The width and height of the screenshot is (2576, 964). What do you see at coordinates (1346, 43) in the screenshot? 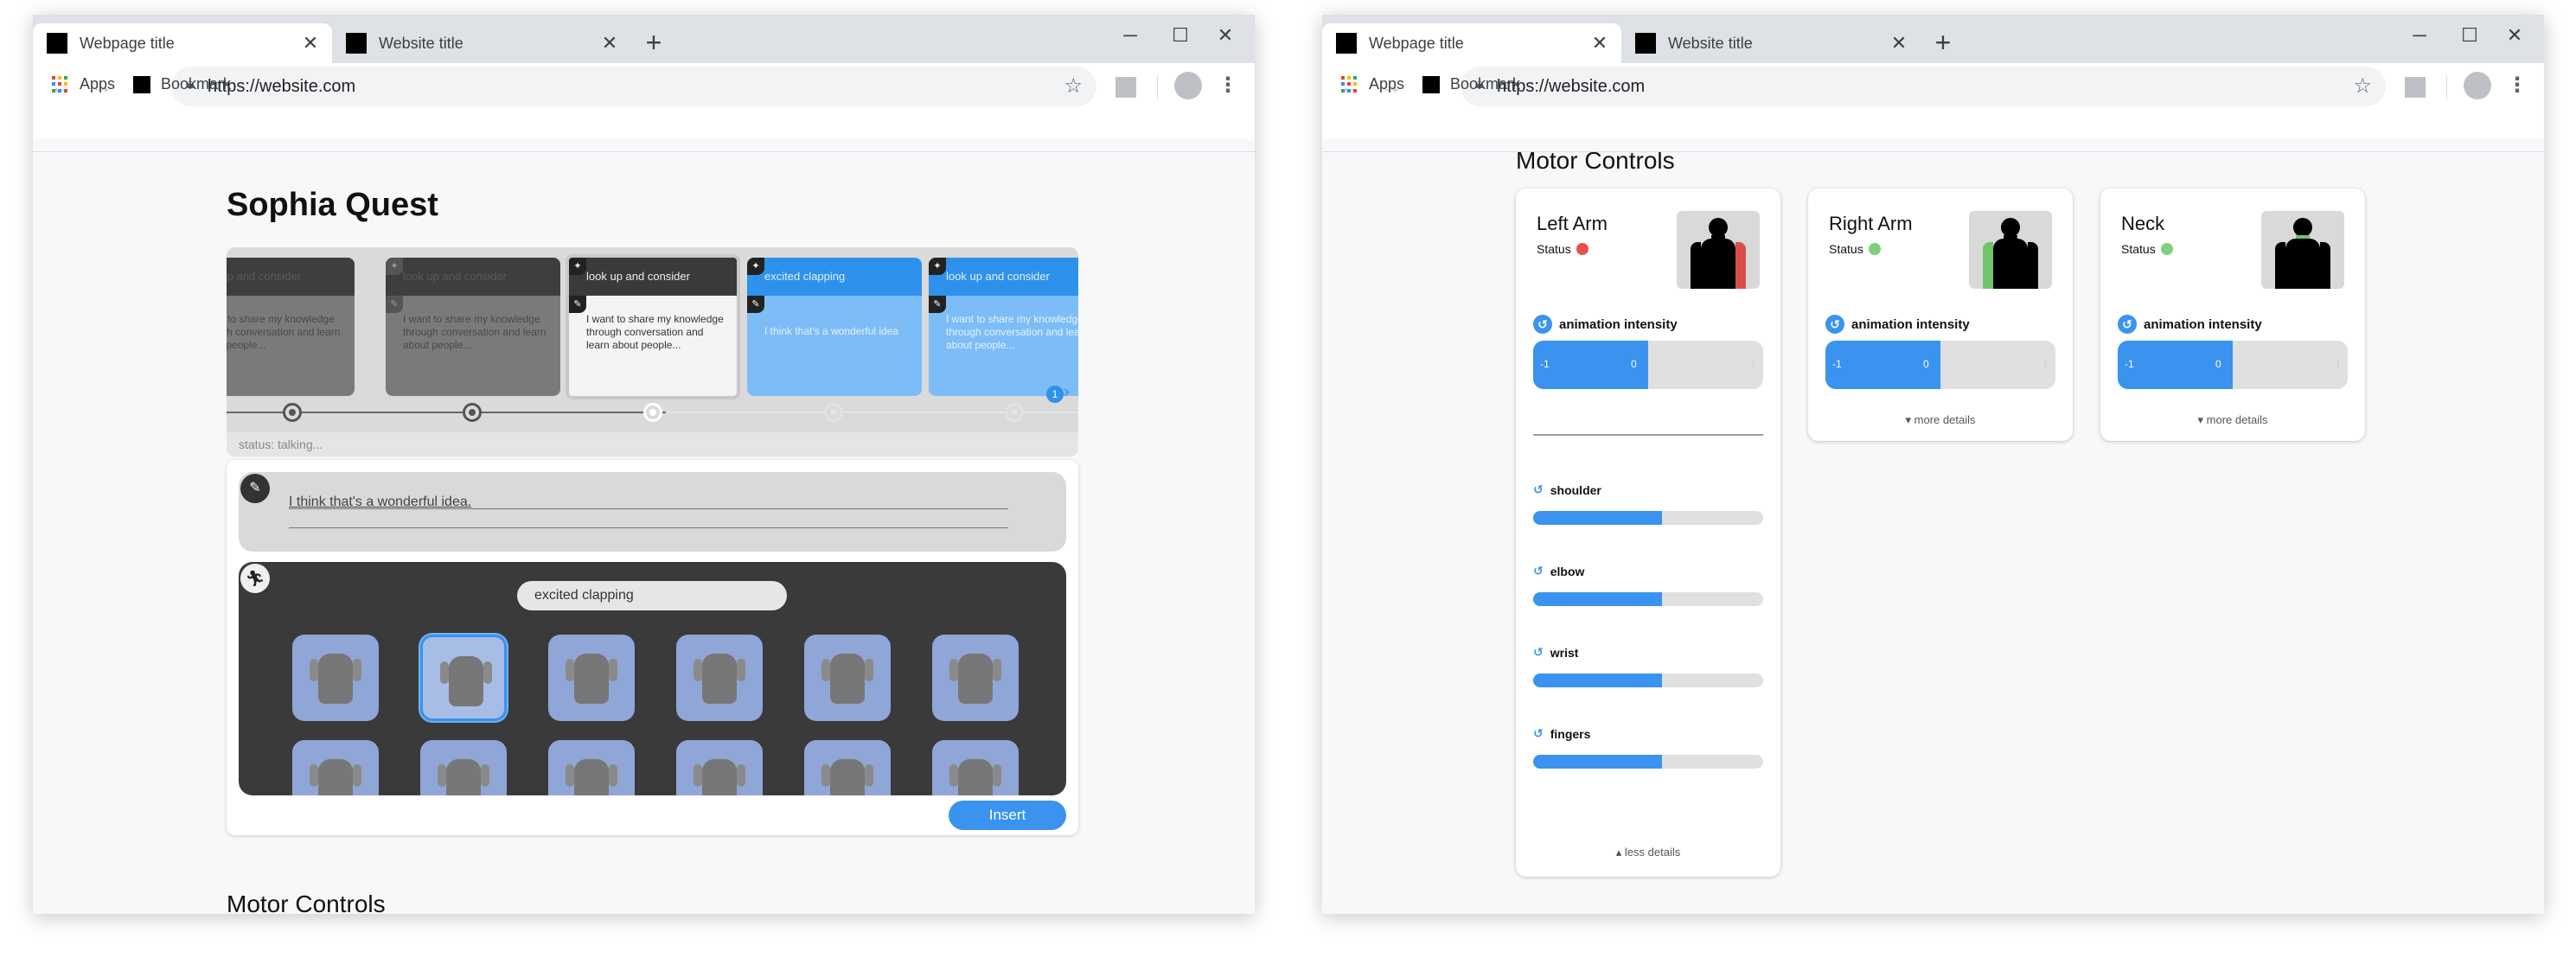
I see `favicon` at bounding box center [1346, 43].